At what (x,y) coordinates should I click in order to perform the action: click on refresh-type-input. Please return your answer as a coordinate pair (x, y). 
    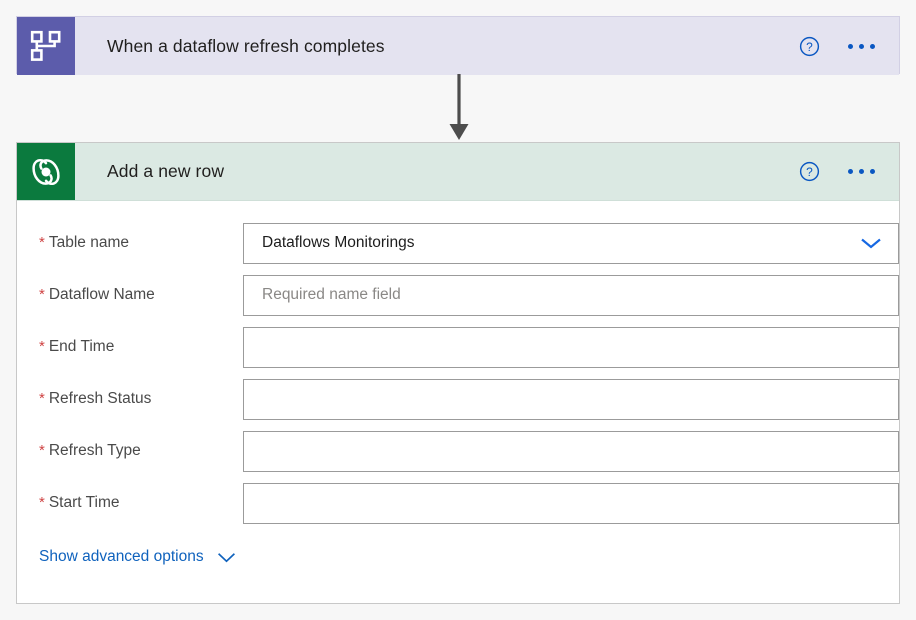
    Looking at the image, I should click on (571, 451).